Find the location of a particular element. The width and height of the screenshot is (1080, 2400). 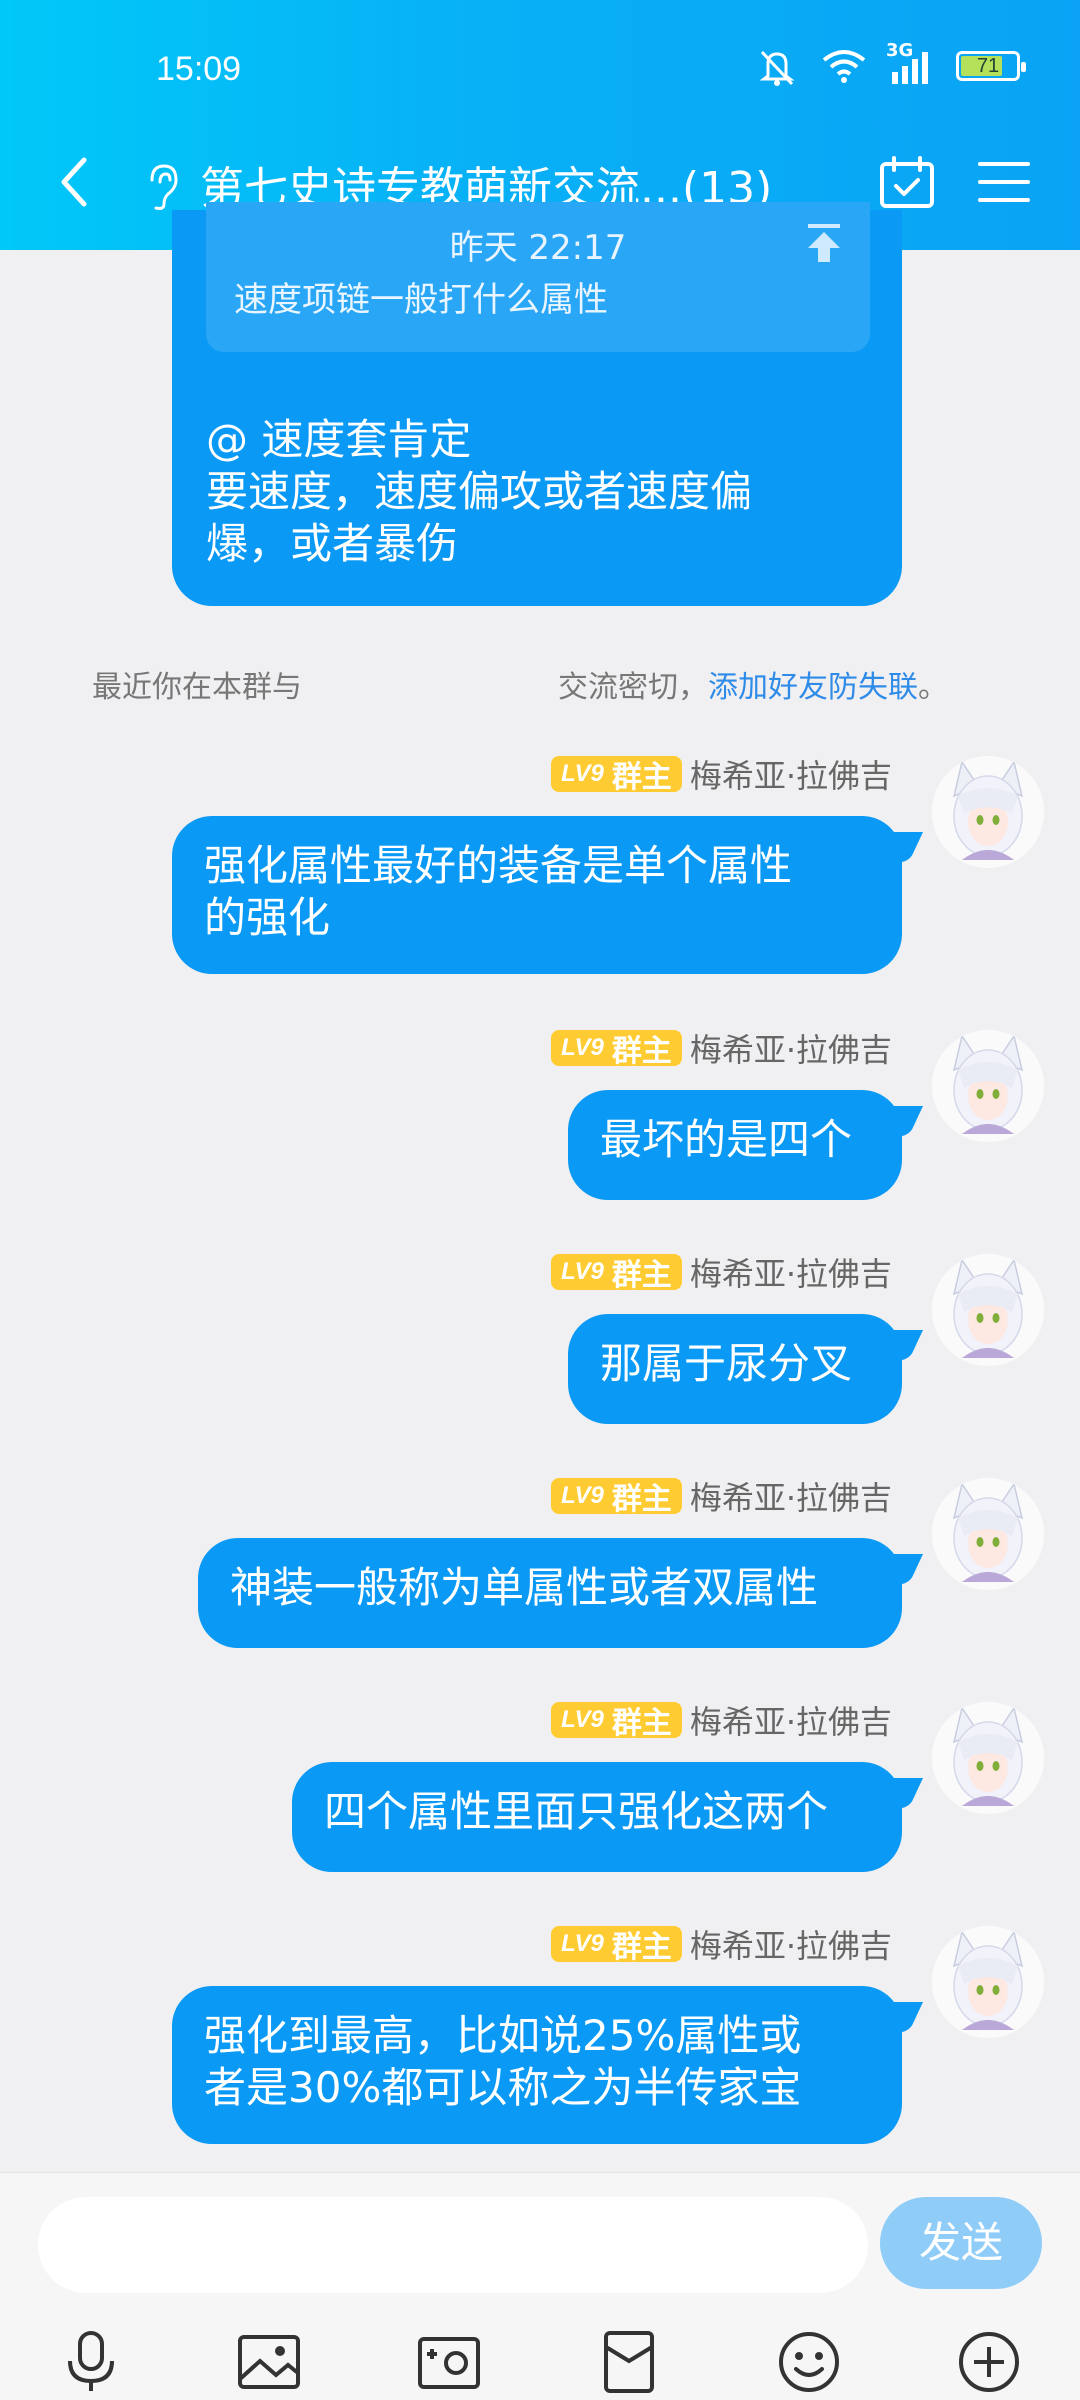

camera-icon is located at coordinates (449, 2362).